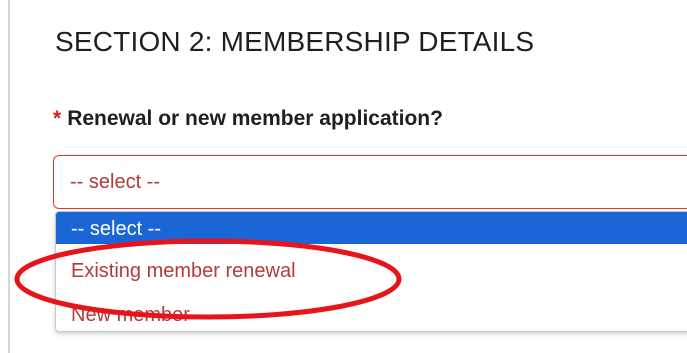  What do you see at coordinates (115, 182) in the screenshot?
I see `select-current-value: -- select --` at bounding box center [115, 182].